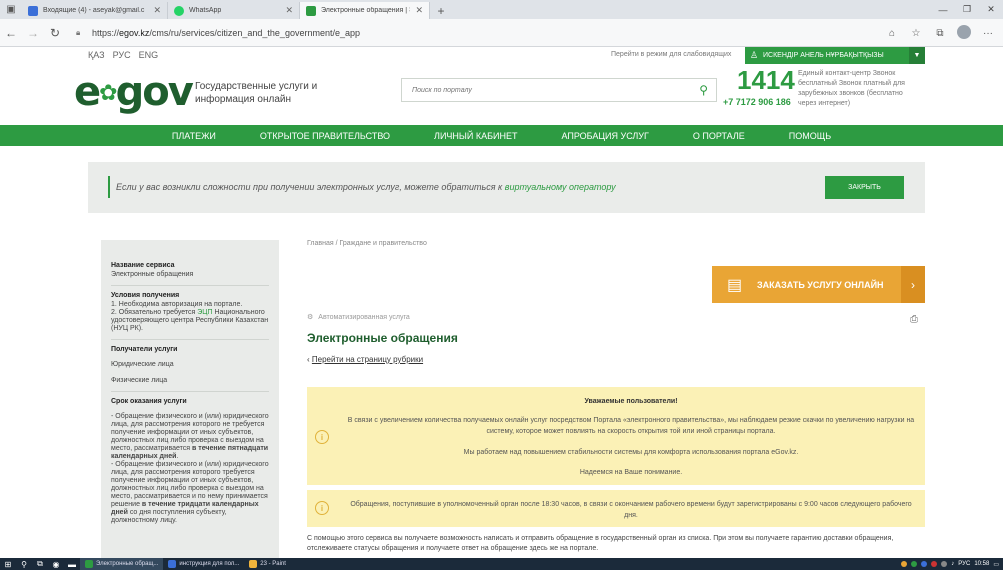  What do you see at coordinates (8, 564) in the screenshot?
I see `windows-start-icon: ⊞` at bounding box center [8, 564].